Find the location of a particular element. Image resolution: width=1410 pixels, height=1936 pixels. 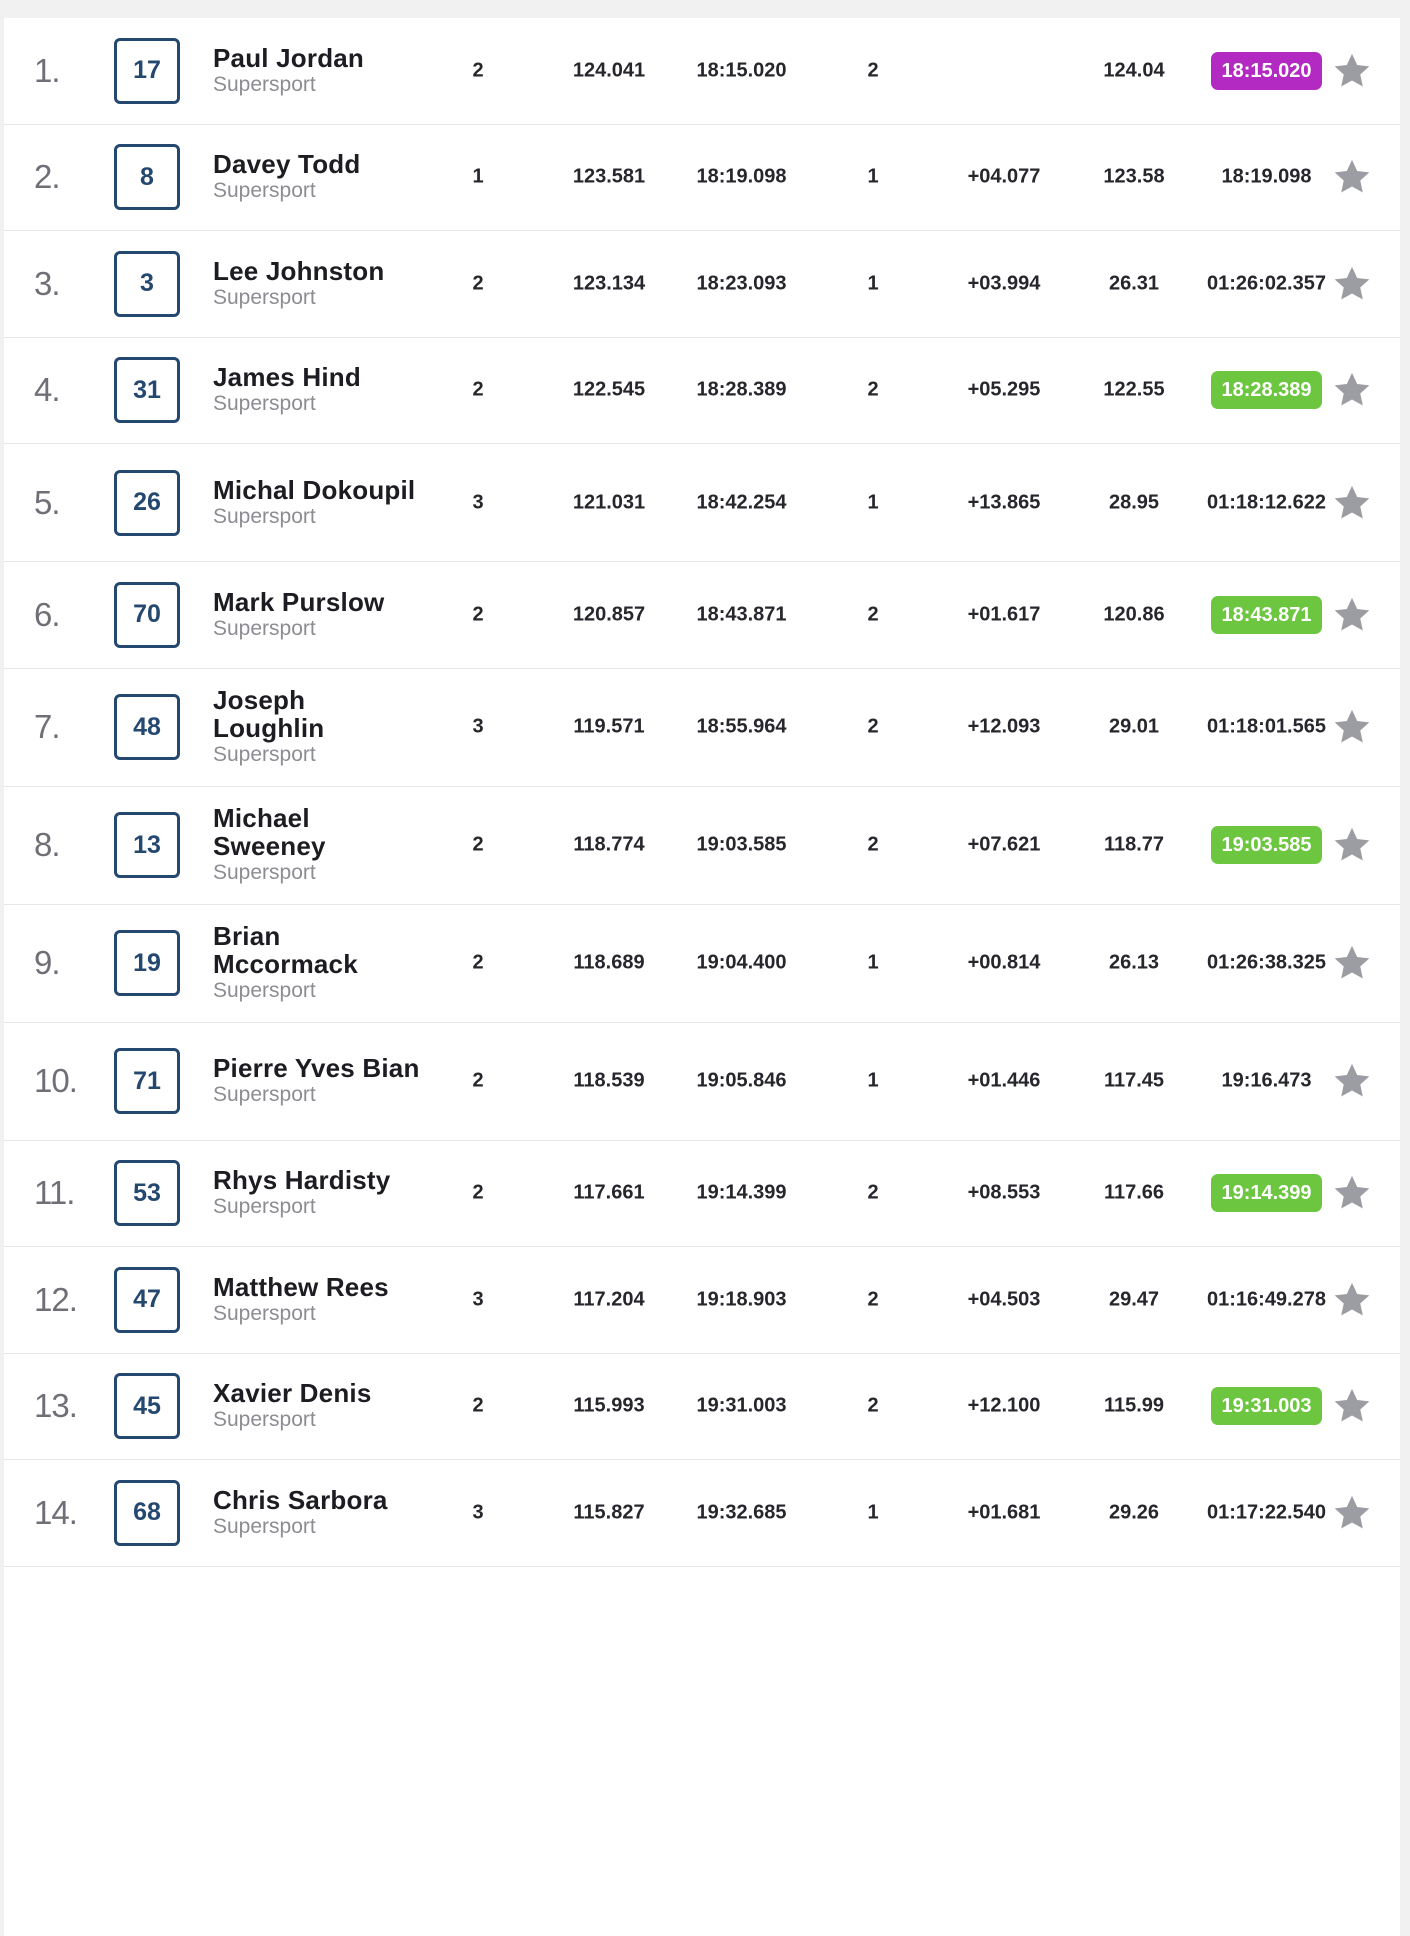

rider-name: Lee Johnston is located at coordinates (318, 271).